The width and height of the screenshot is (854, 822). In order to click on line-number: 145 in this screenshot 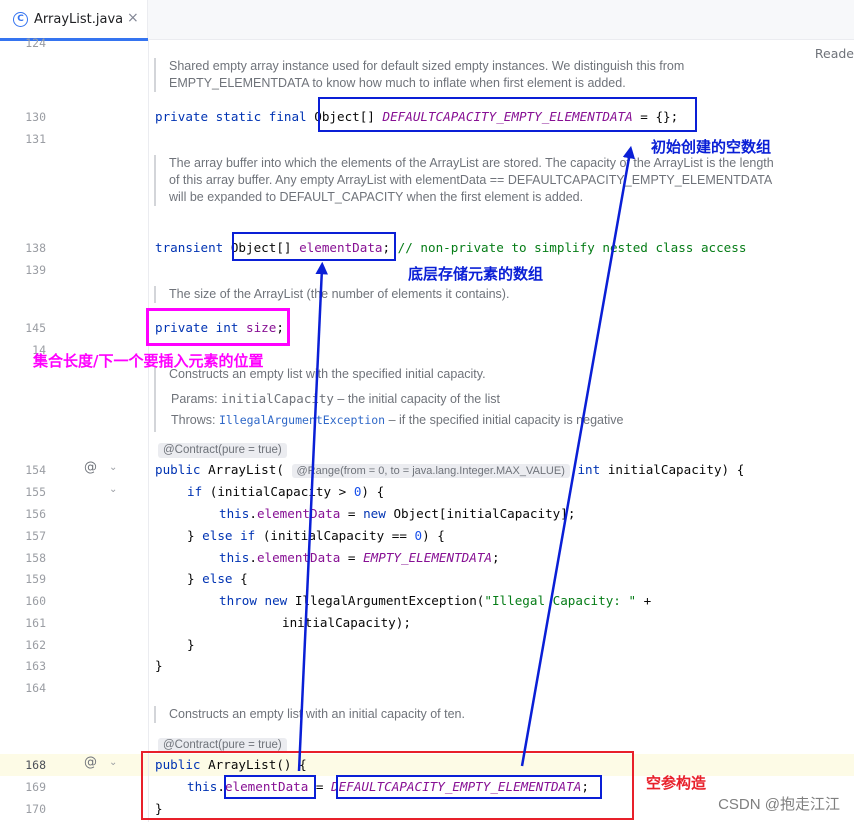, I will do `click(35, 328)`.